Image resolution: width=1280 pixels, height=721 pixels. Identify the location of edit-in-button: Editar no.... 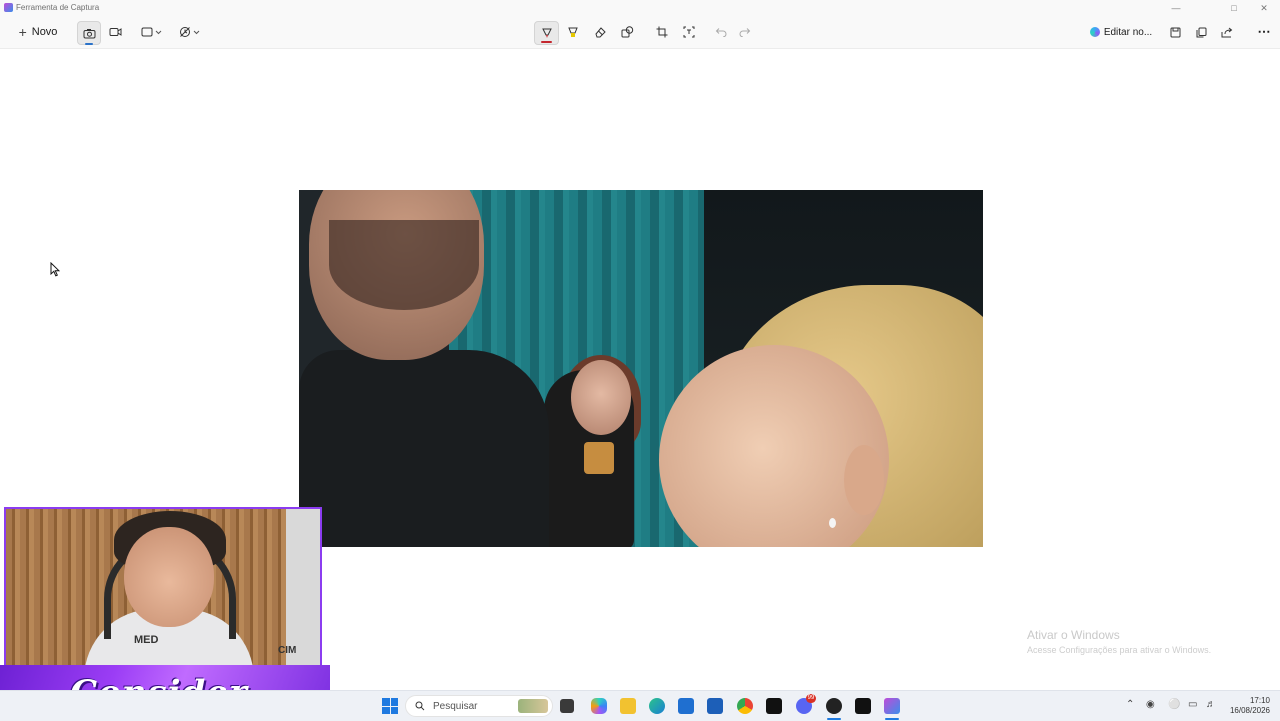
(1121, 32).